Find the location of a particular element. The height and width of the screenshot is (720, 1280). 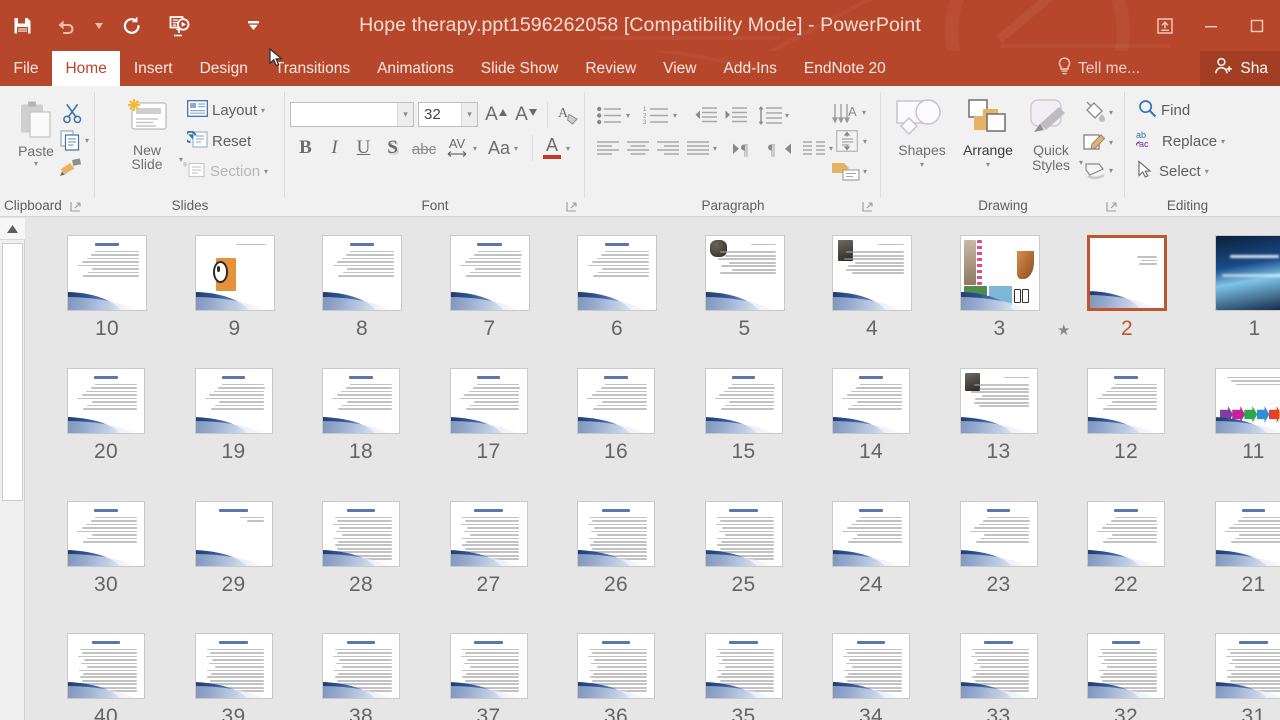

slide-thumbnail-40: 40 is located at coordinates (117, 676).